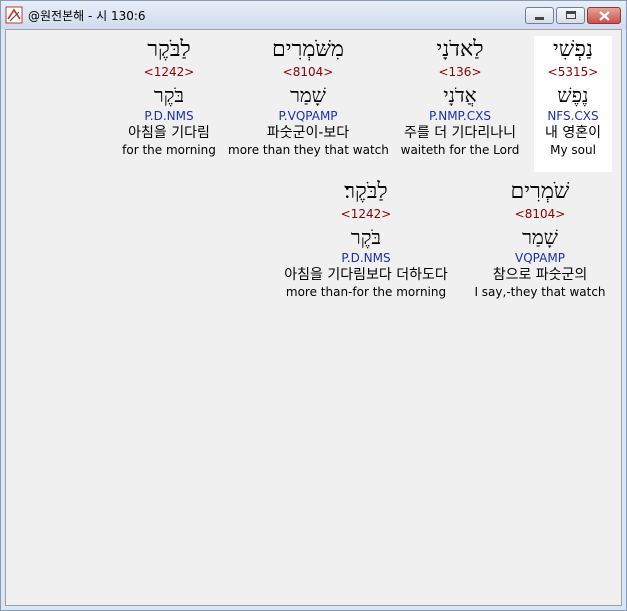  Describe the element at coordinates (460, 150) in the screenshot. I see `english-gloss: waiteth for the Lord` at that location.